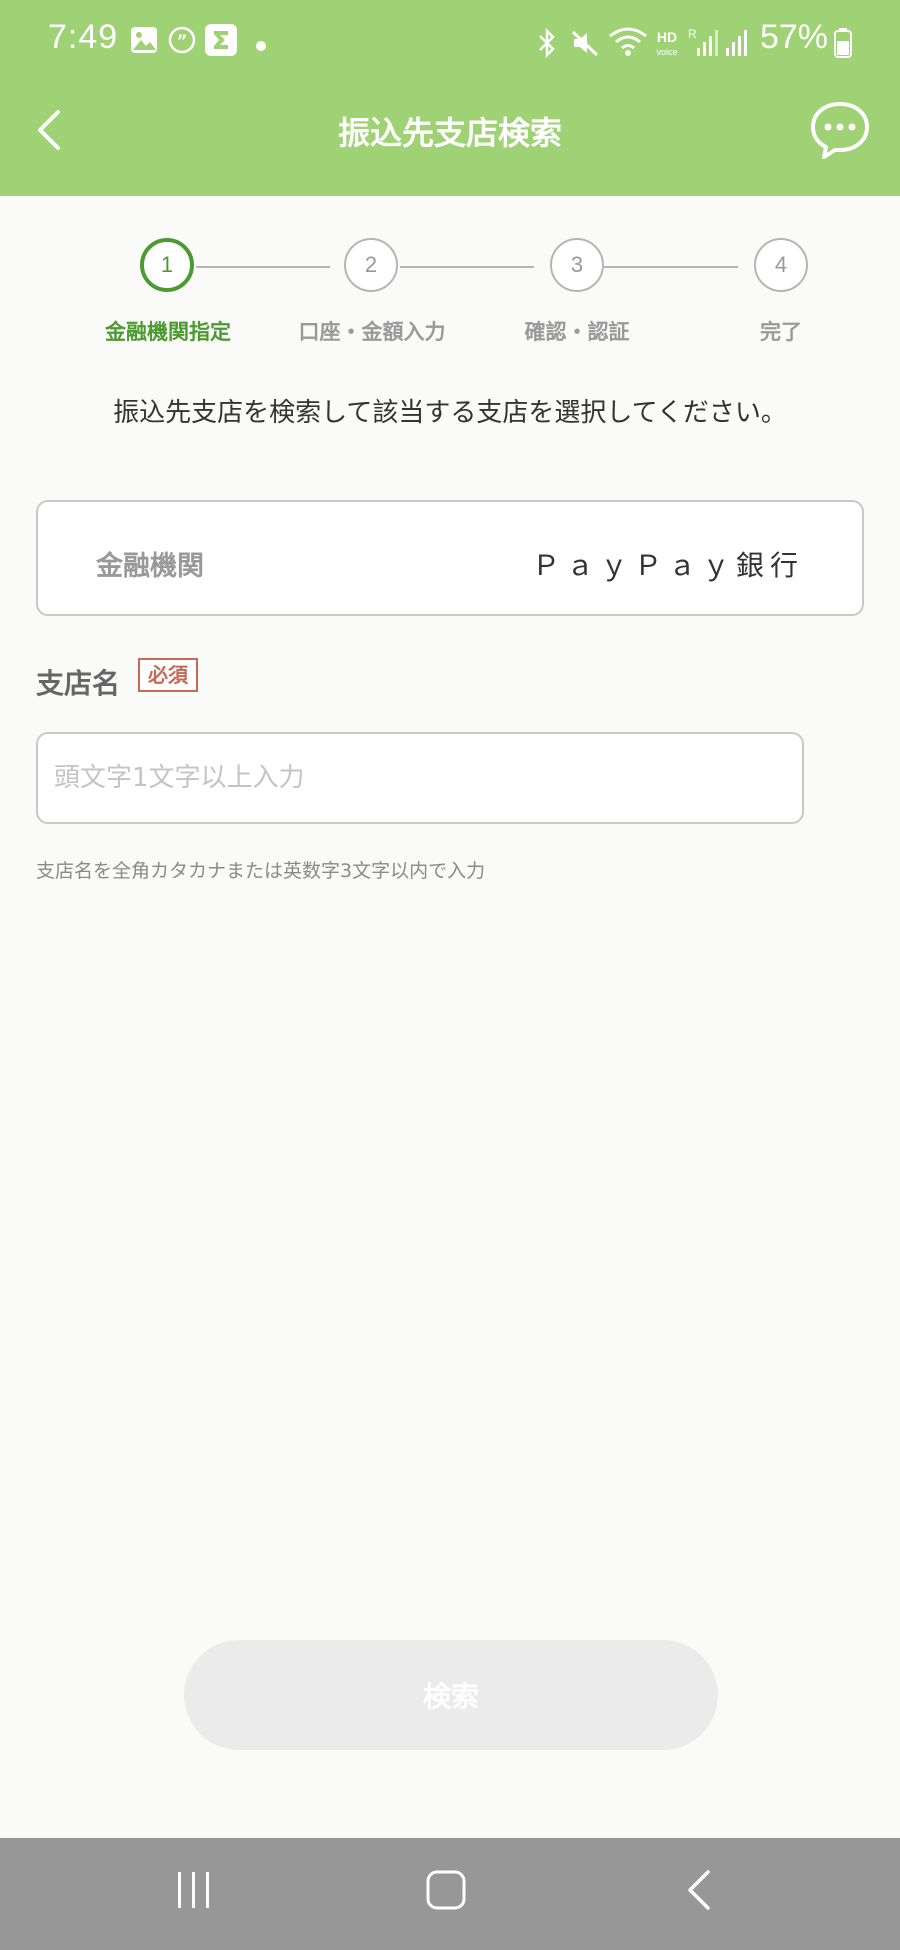 Image resolution: width=900 pixels, height=1950 pixels. Describe the element at coordinates (450, 43) in the screenshot. I see `status-bar: 7:49 ” HD voice R 57%` at that location.